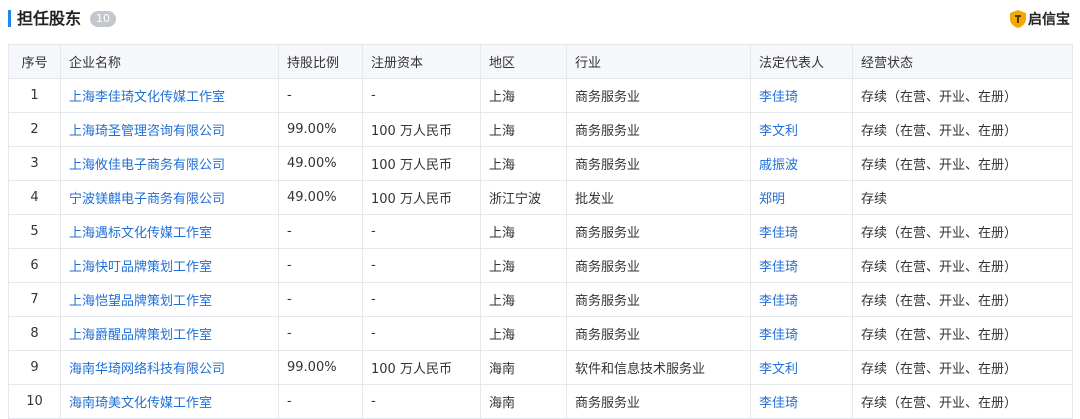  I want to click on legal-rep-link: 戚振波, so click(801, 163).